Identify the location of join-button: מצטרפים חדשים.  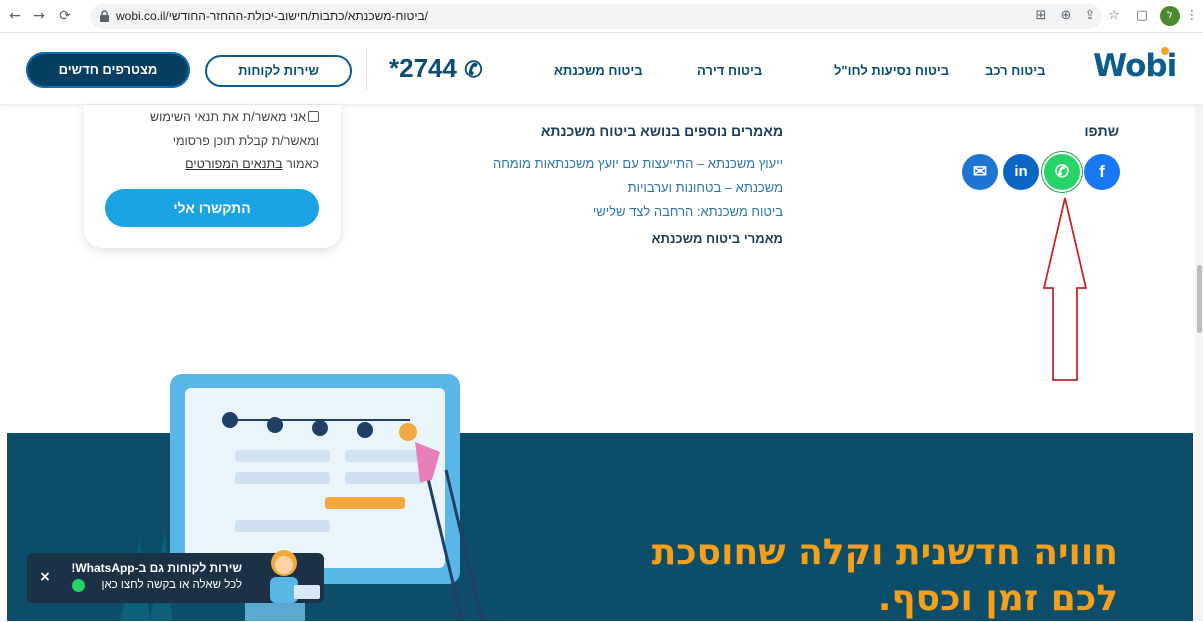
(108, 70).